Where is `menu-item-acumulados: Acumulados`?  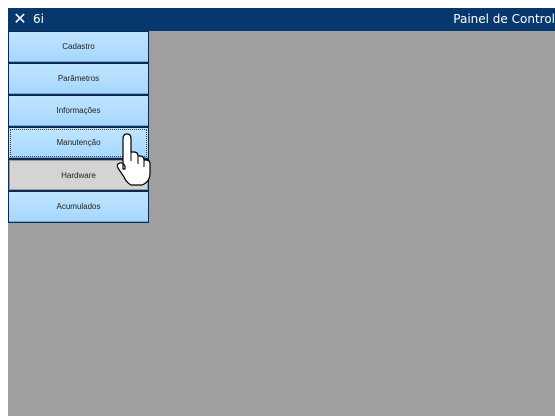 menu-item-acumulados: Acumulados is located at coordinates (78, 207).